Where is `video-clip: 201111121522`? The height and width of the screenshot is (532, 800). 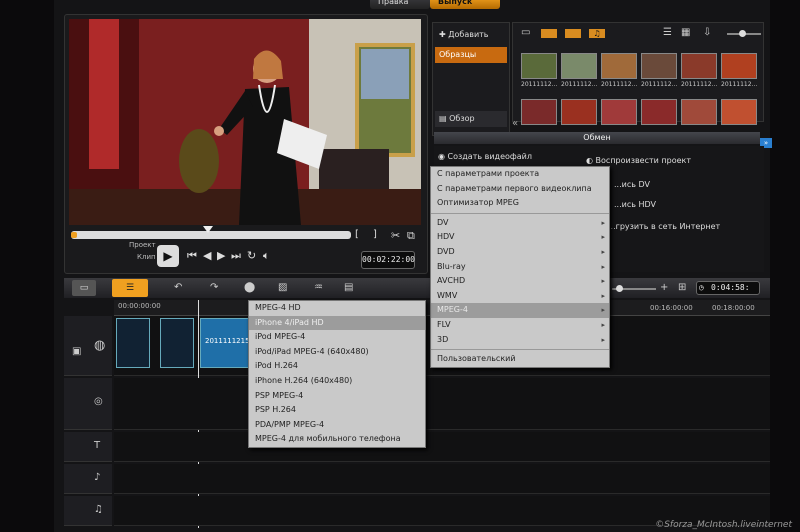 video-clip: 201111121522 is located at coordinates (229, 343).